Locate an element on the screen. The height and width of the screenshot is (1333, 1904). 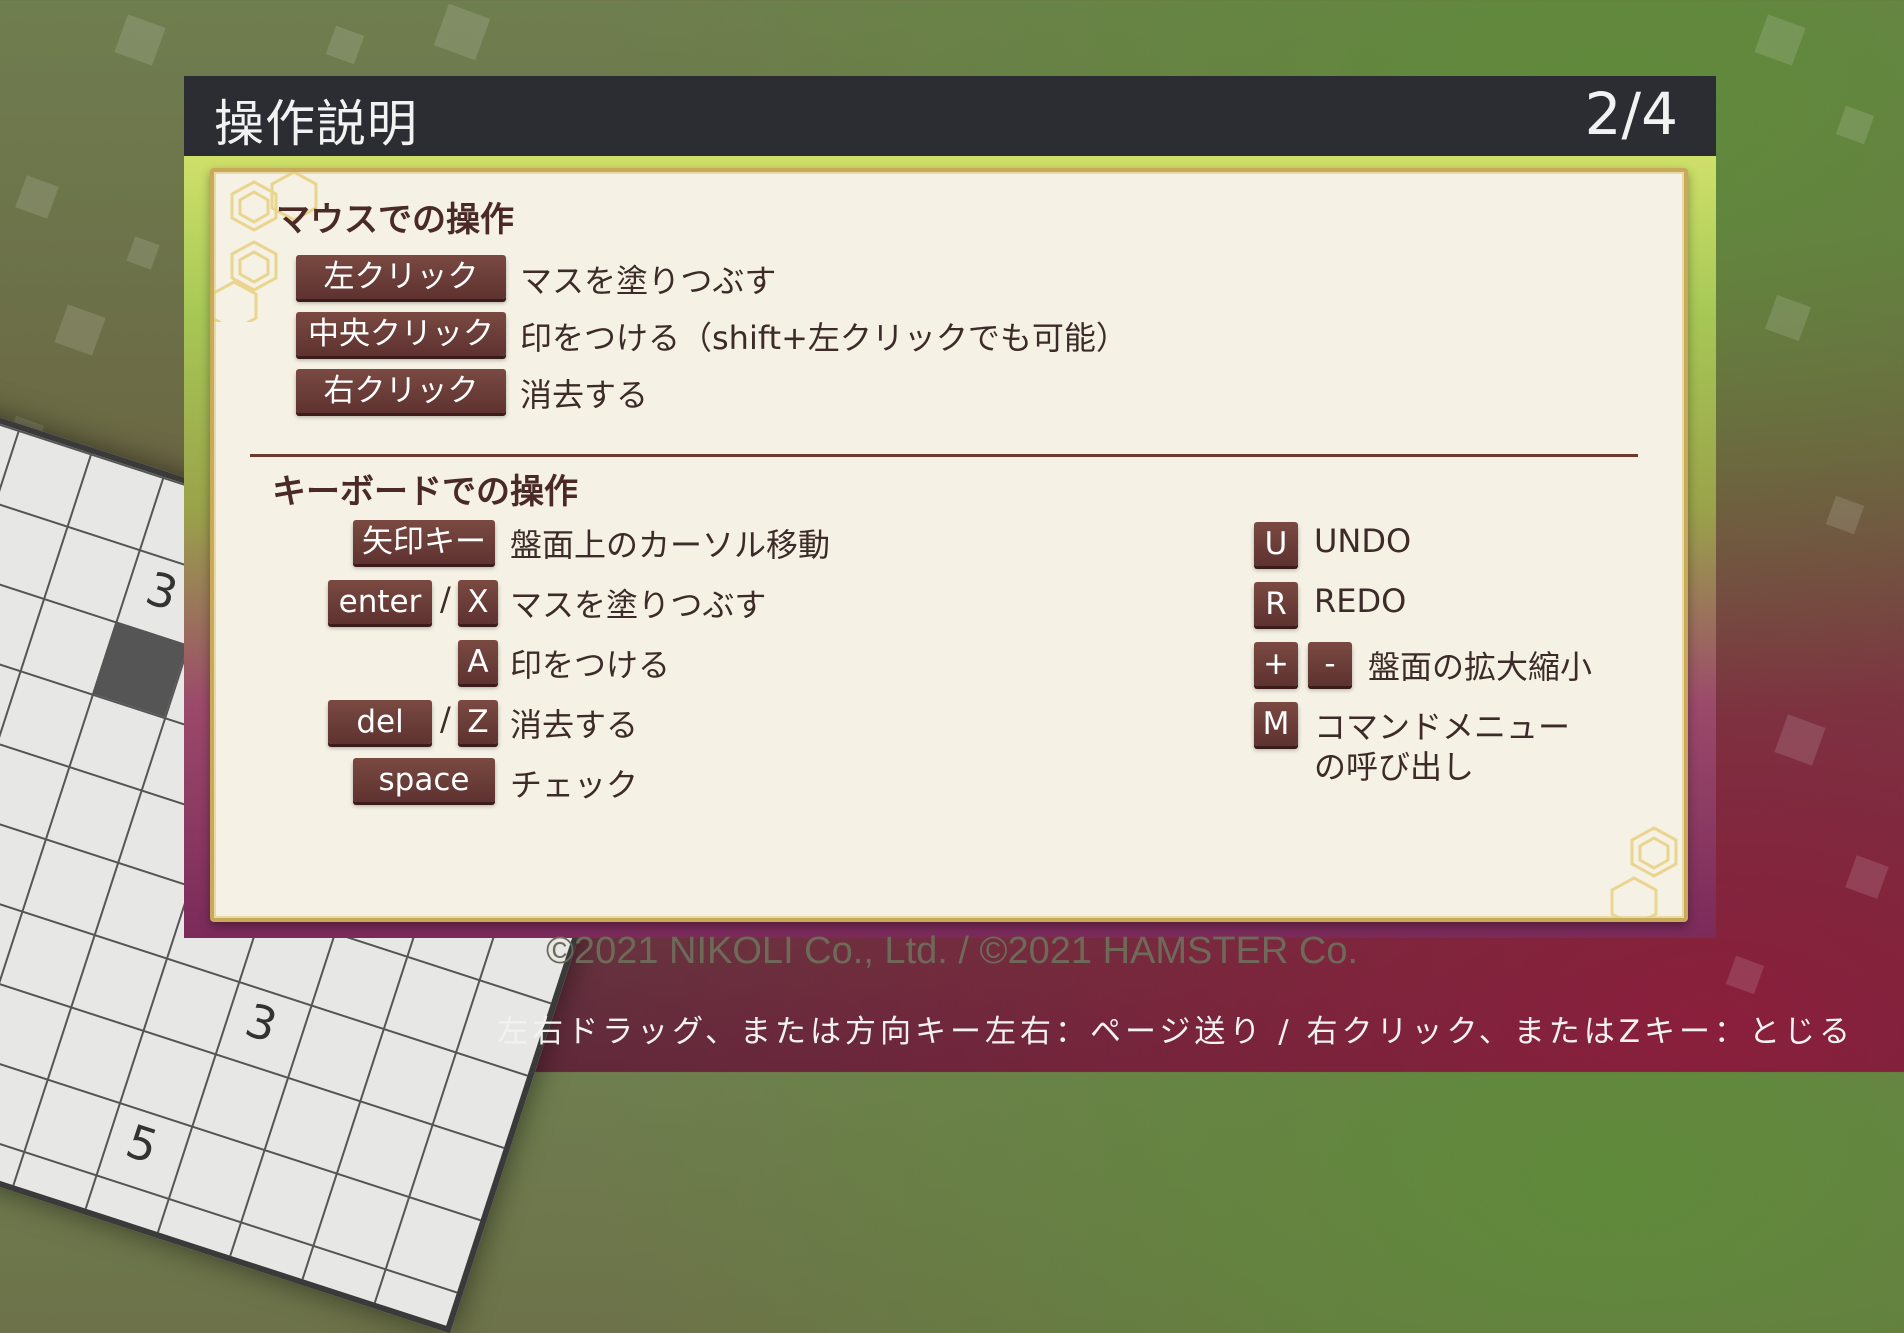
minus-key: - is located at coordinates (1330, 664).